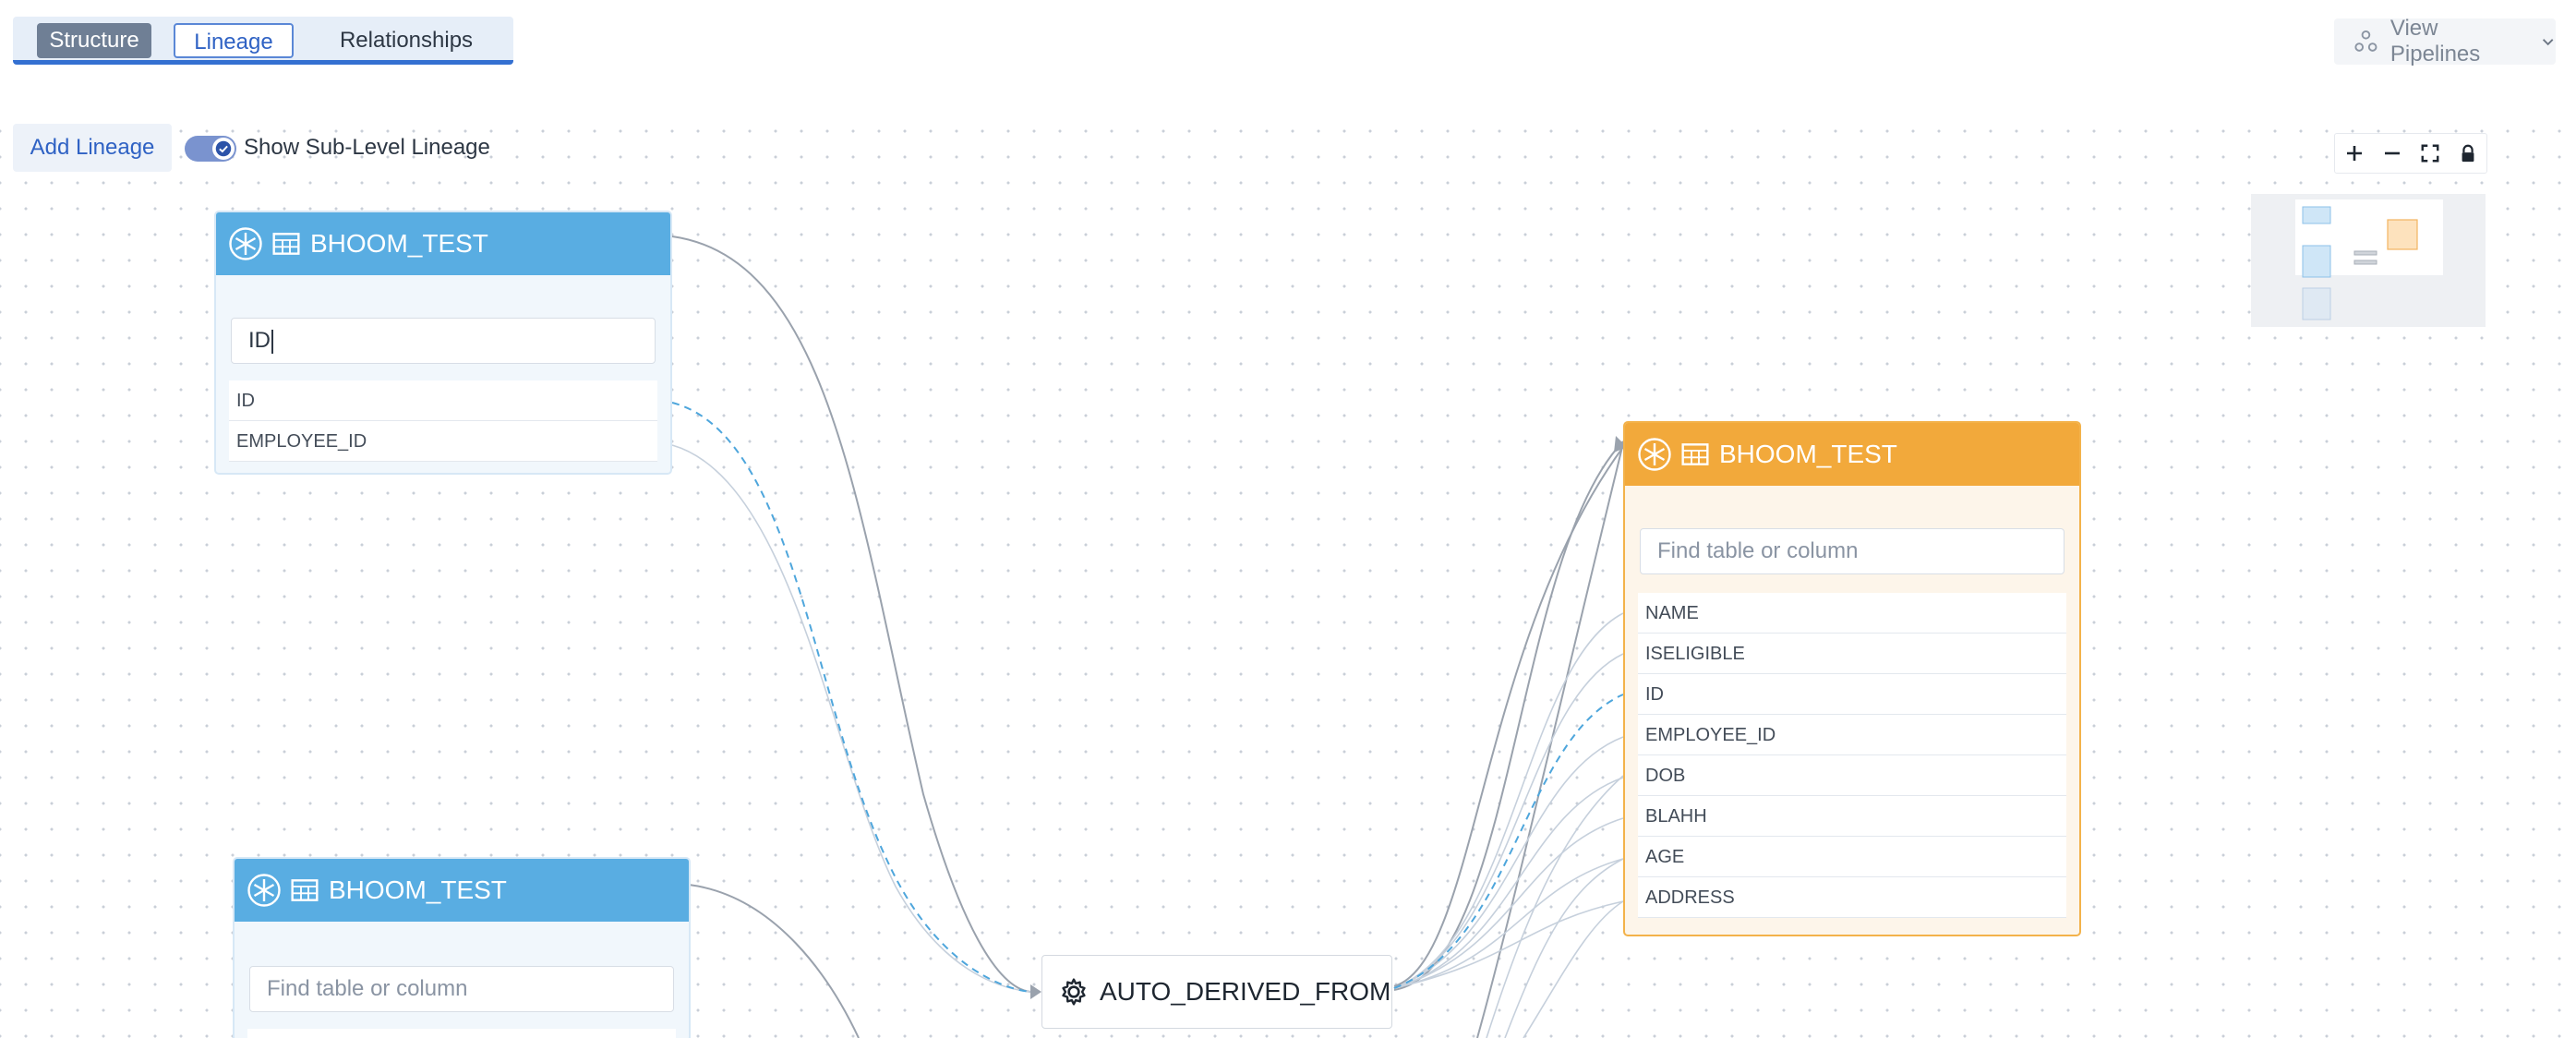  I want to click on source-node-top-header: BHOOM_TEST, so click(443, 243).